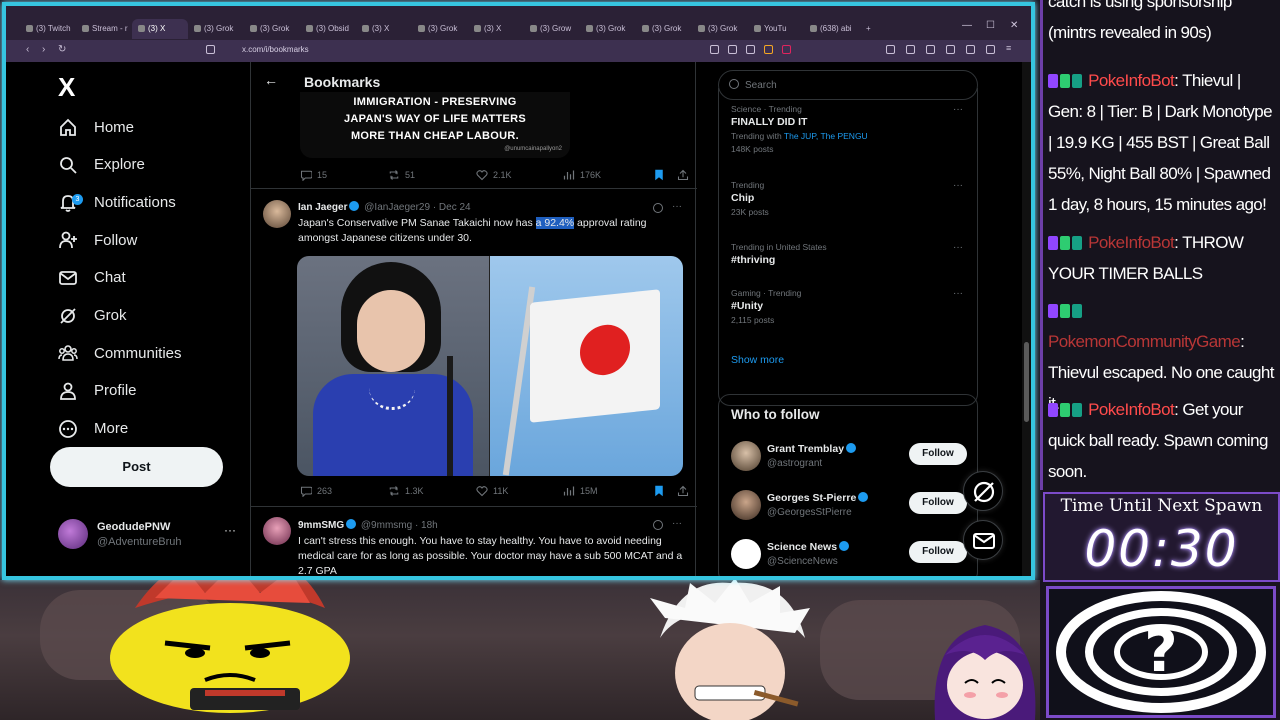 The height and width of the screenshot is (720, 1280). Describe the element at coordinates (851, 557) in the screenshot. I see `follow-suggestion: Science News @ScienceNews Follow` at that location.